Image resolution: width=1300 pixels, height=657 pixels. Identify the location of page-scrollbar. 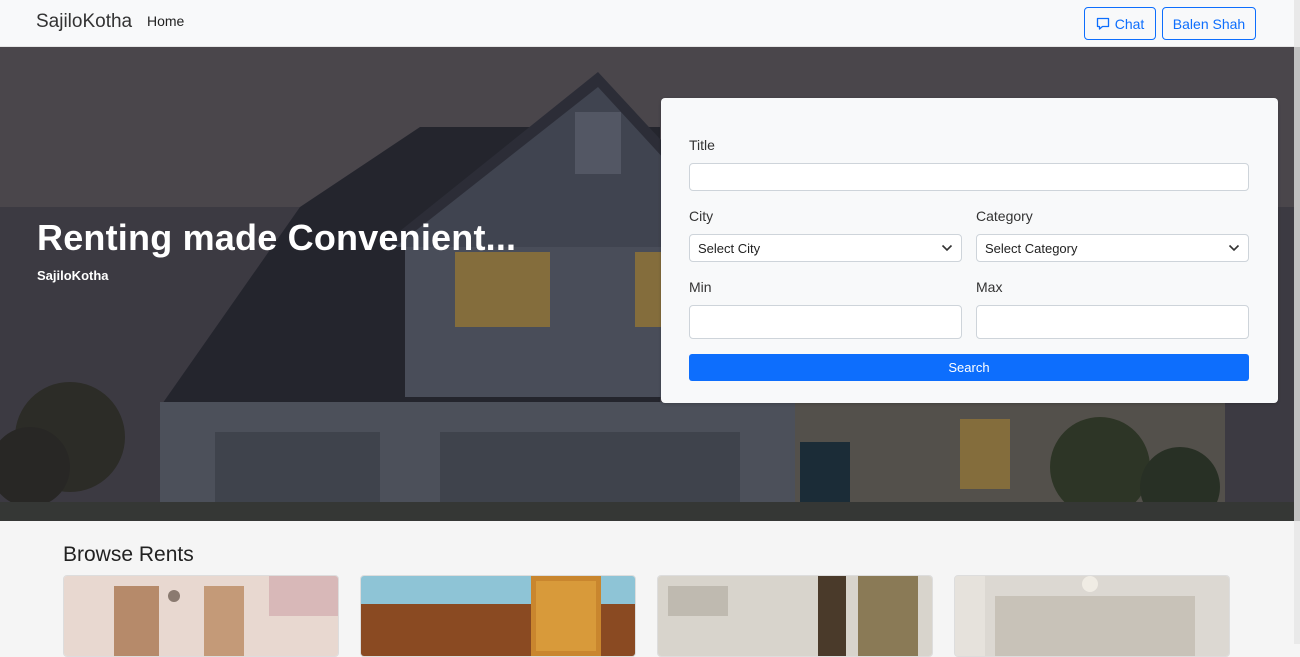
(1297, 322).